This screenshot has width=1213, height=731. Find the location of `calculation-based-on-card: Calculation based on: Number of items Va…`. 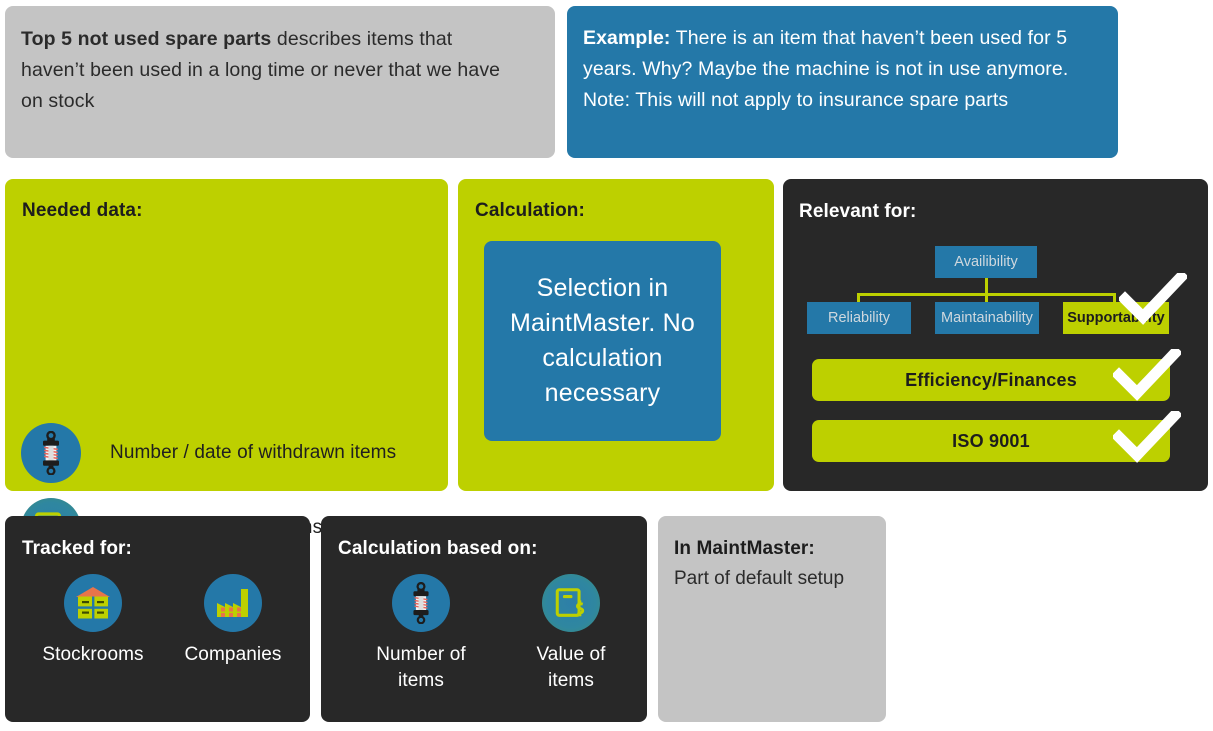

calculation-based-on-card: Calculation based on: Number of items Va… is located at coordinates (484, 619).